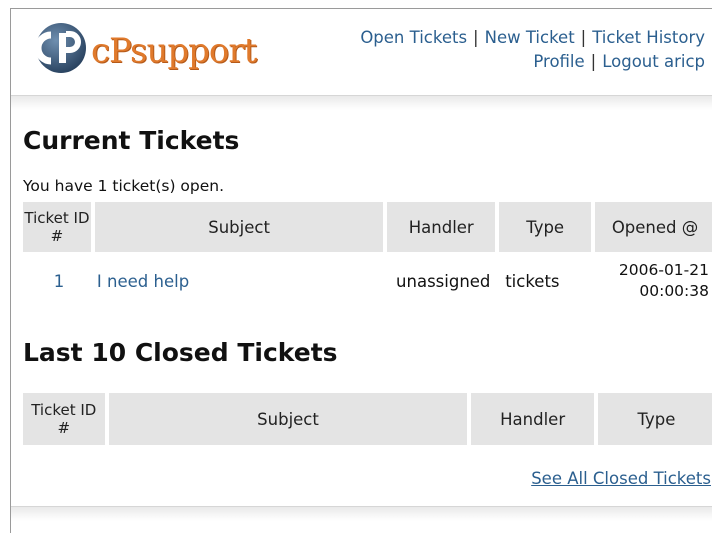 This screenshot has height=533, width=712. I want to click on ticket-subject-link: I need help, so click(143, 281).